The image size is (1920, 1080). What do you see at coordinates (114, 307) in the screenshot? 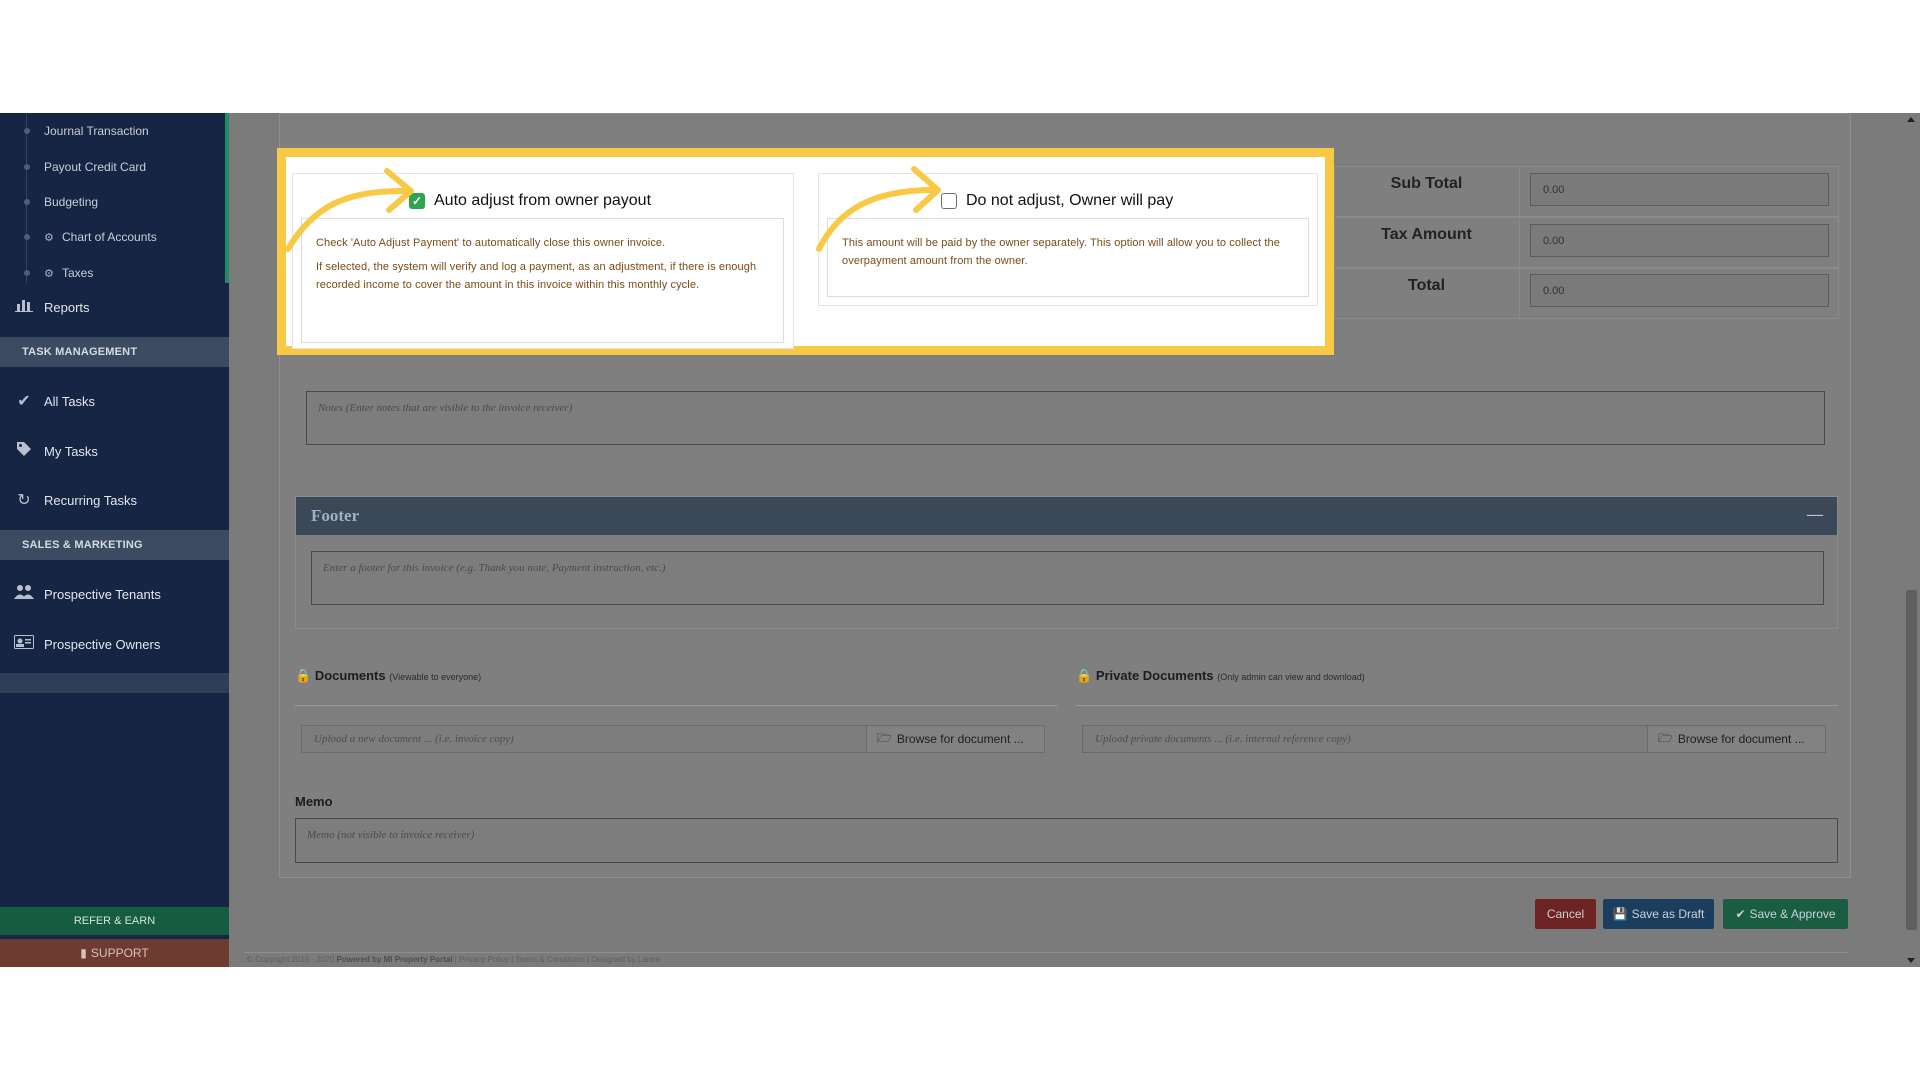
I see `sidebar-item-reports: Reports` at bounding box center [114, 307].